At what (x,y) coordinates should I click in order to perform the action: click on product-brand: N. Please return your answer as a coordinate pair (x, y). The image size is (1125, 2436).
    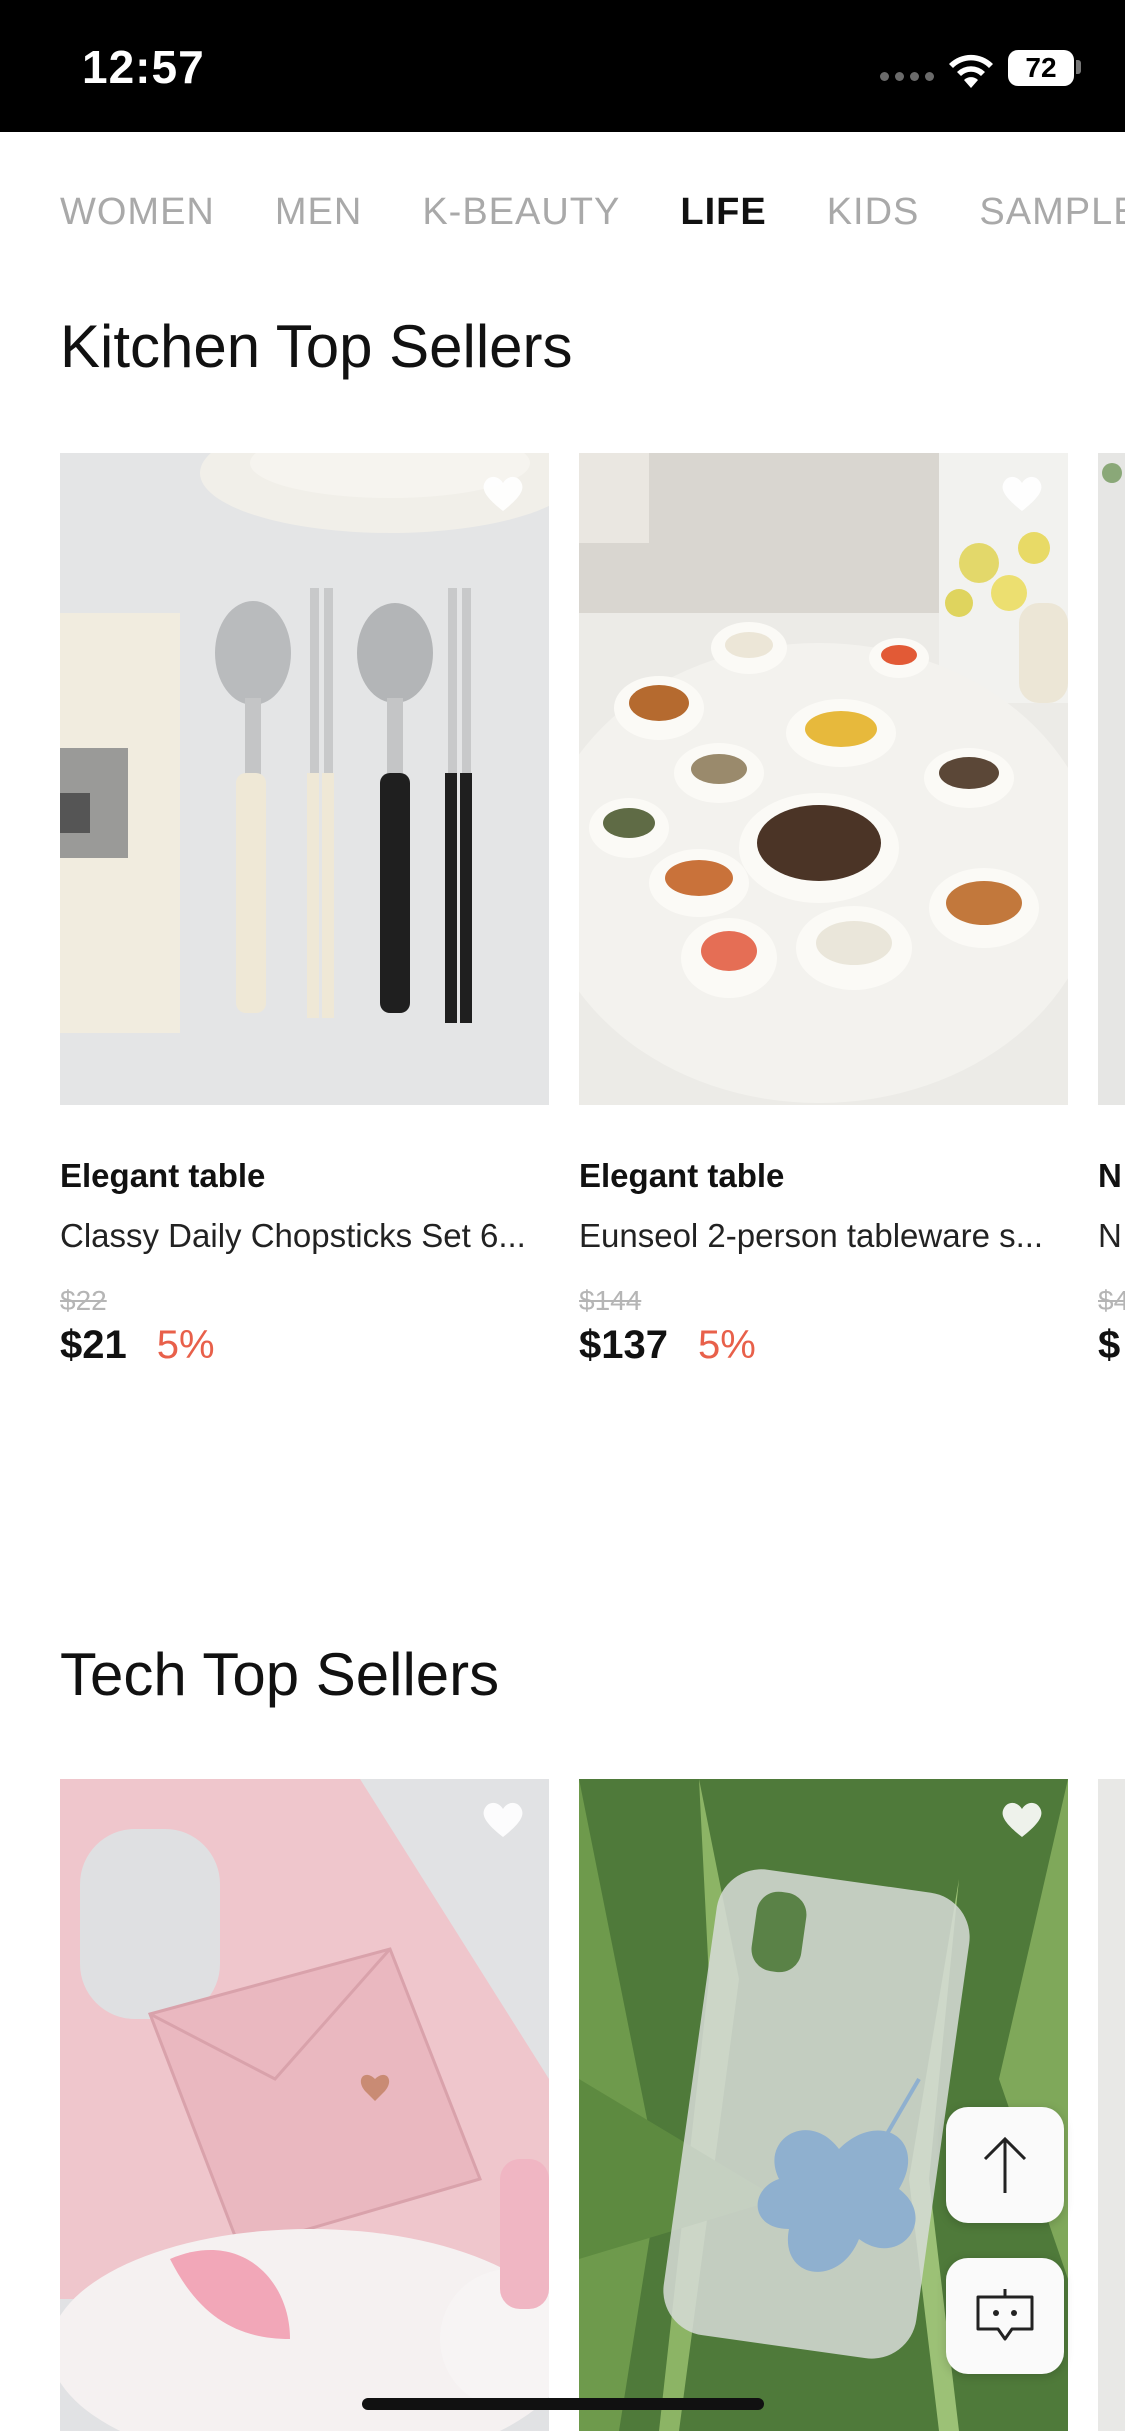
    Looking at the image, I should click on (1110, 1175).